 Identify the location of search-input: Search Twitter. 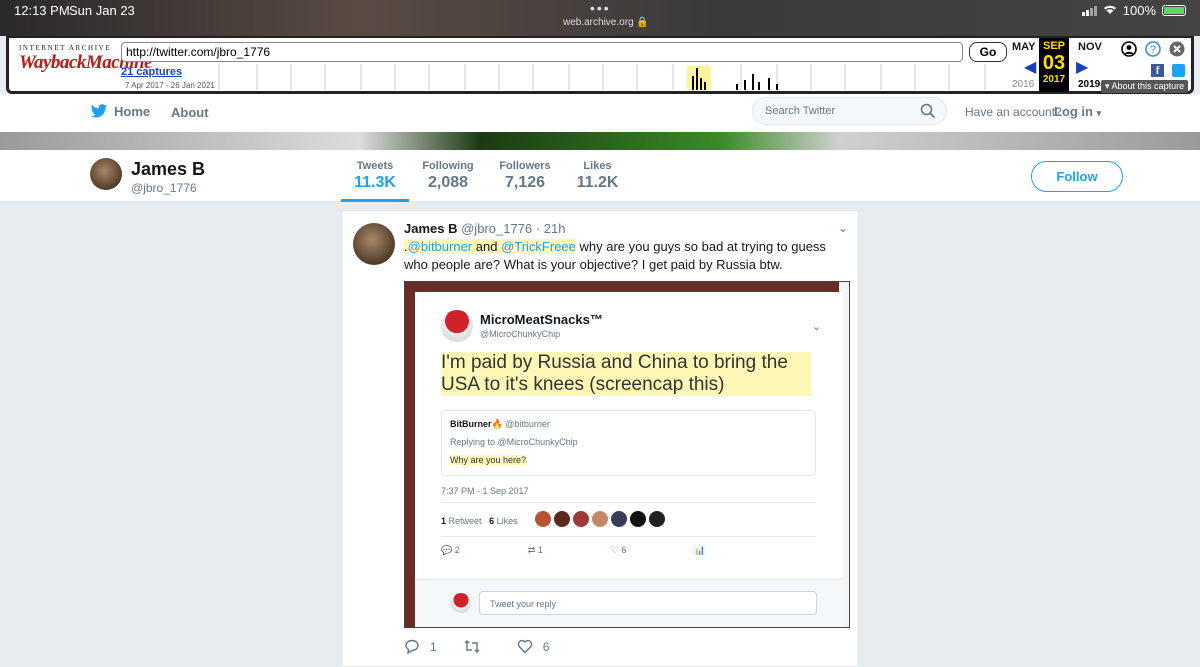
(849, 111).